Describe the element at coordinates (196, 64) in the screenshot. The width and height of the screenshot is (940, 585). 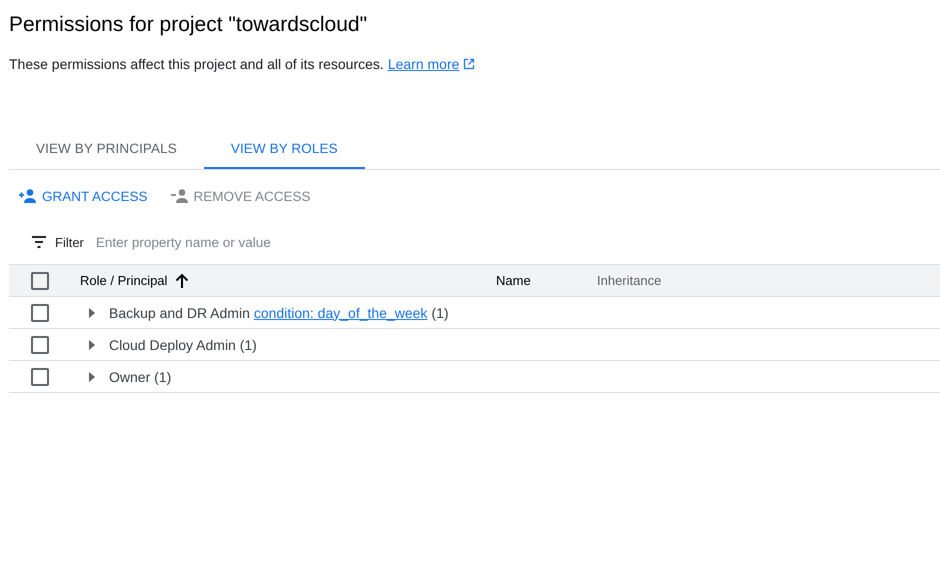
I see `description-text: These permissions affect this project and all of its resources.` at that location.